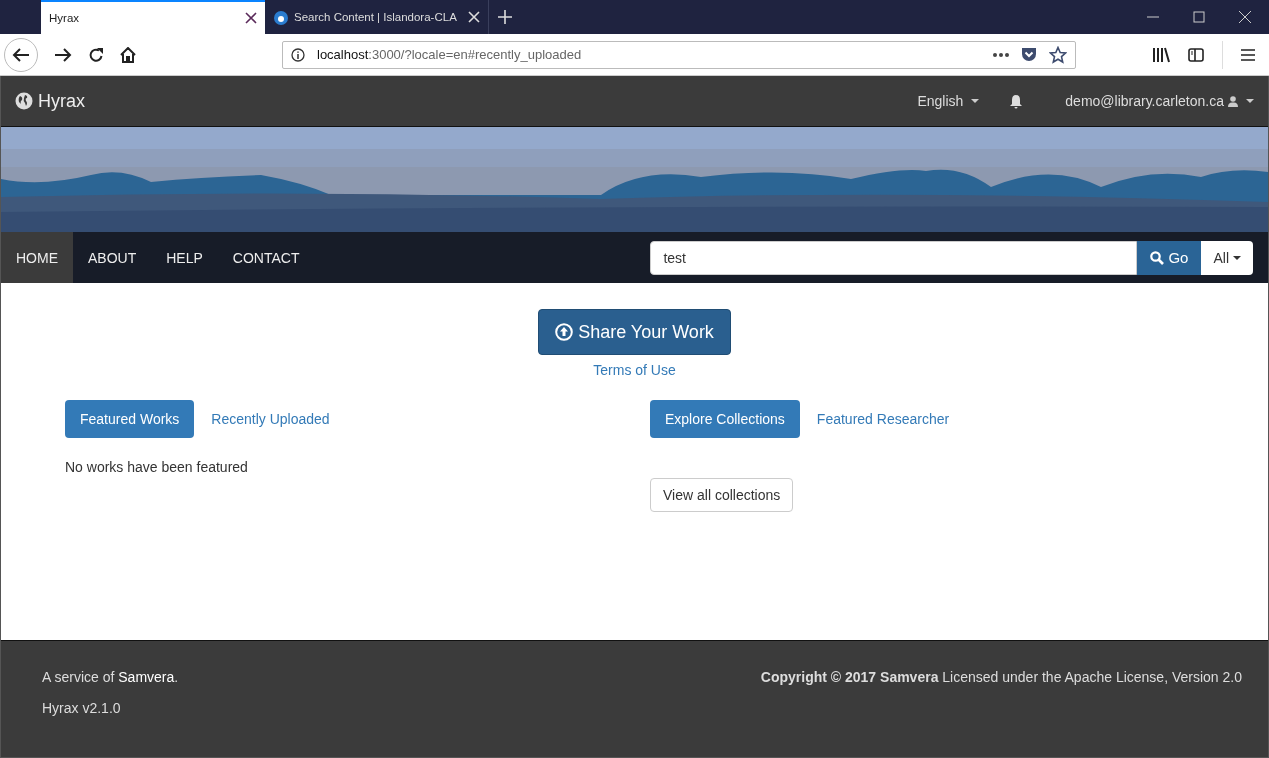  I want to click on back-arrow-icon, so click(21, 54).